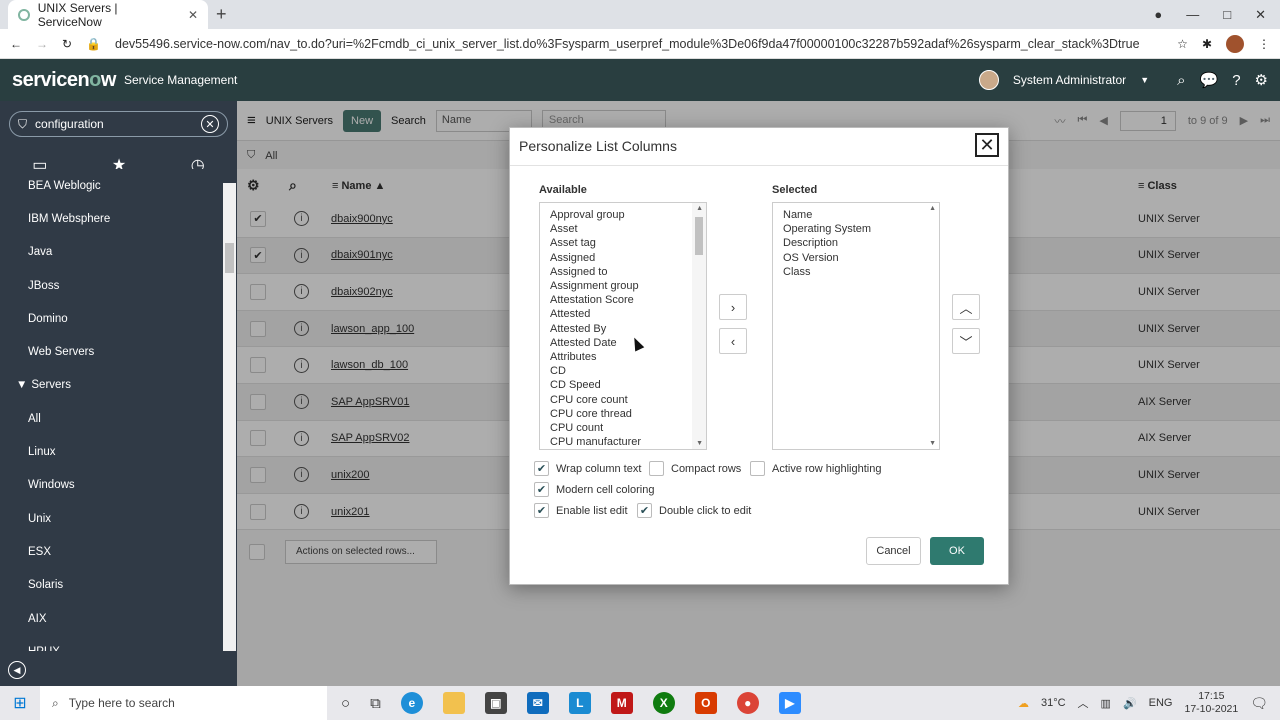 The width and height of the screenshot is (1280, 720). I want to click on nav-item: Web Servers, so click(111, 351).